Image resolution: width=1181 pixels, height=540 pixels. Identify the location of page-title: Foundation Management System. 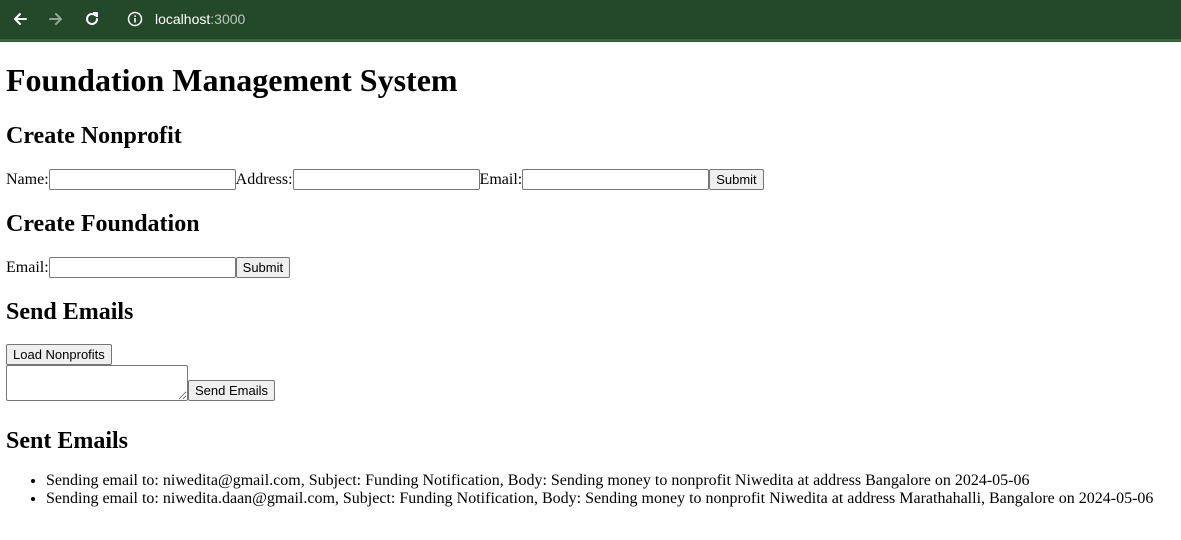
(232, 80).